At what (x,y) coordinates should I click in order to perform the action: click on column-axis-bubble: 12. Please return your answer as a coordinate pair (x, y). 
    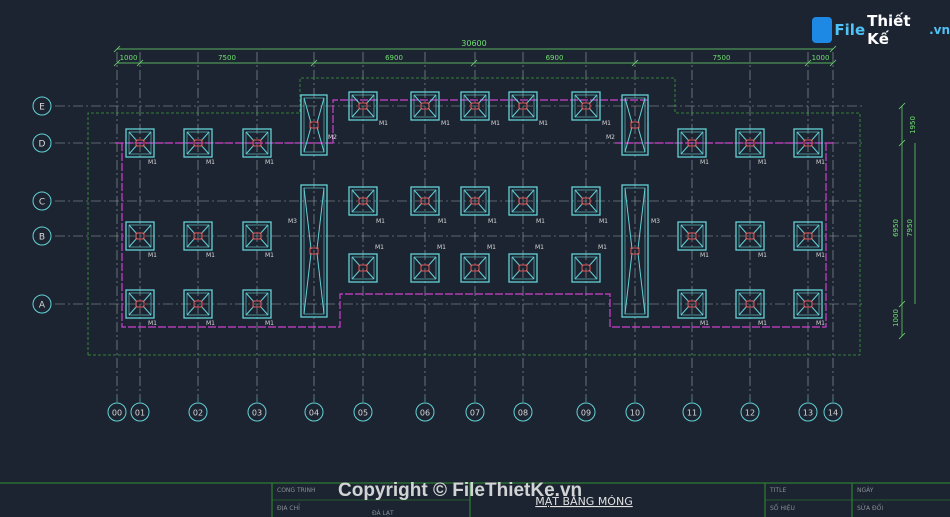
    Looking at the image, I should click on (750, 410).